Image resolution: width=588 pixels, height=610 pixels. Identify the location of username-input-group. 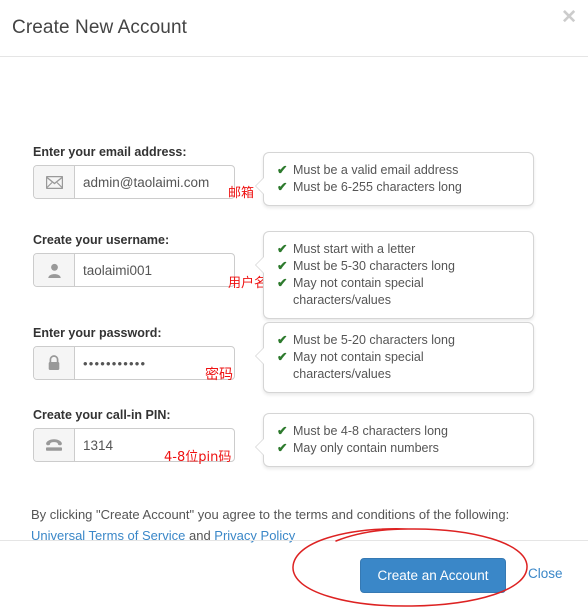
(134, 270).